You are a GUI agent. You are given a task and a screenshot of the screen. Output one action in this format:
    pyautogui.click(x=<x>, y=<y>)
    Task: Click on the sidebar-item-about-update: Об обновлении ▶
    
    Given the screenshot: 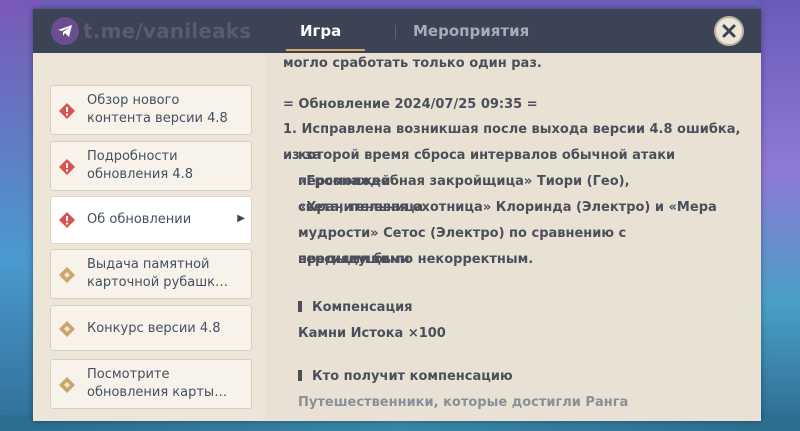 What is the action you would take?
    pyautogui.click(x=151, y=220)
    